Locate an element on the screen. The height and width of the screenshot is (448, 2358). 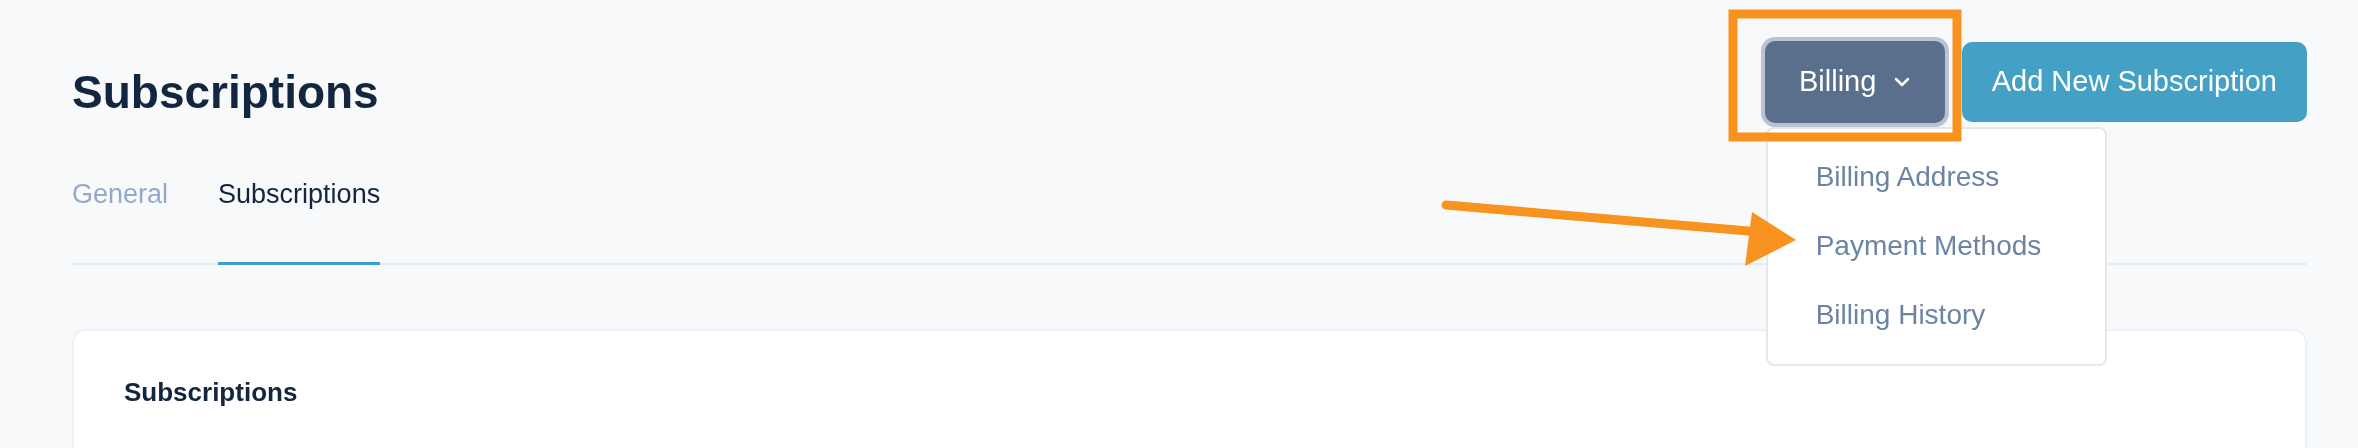
page-title: Subscriptions is located at coordinates (225, 91).